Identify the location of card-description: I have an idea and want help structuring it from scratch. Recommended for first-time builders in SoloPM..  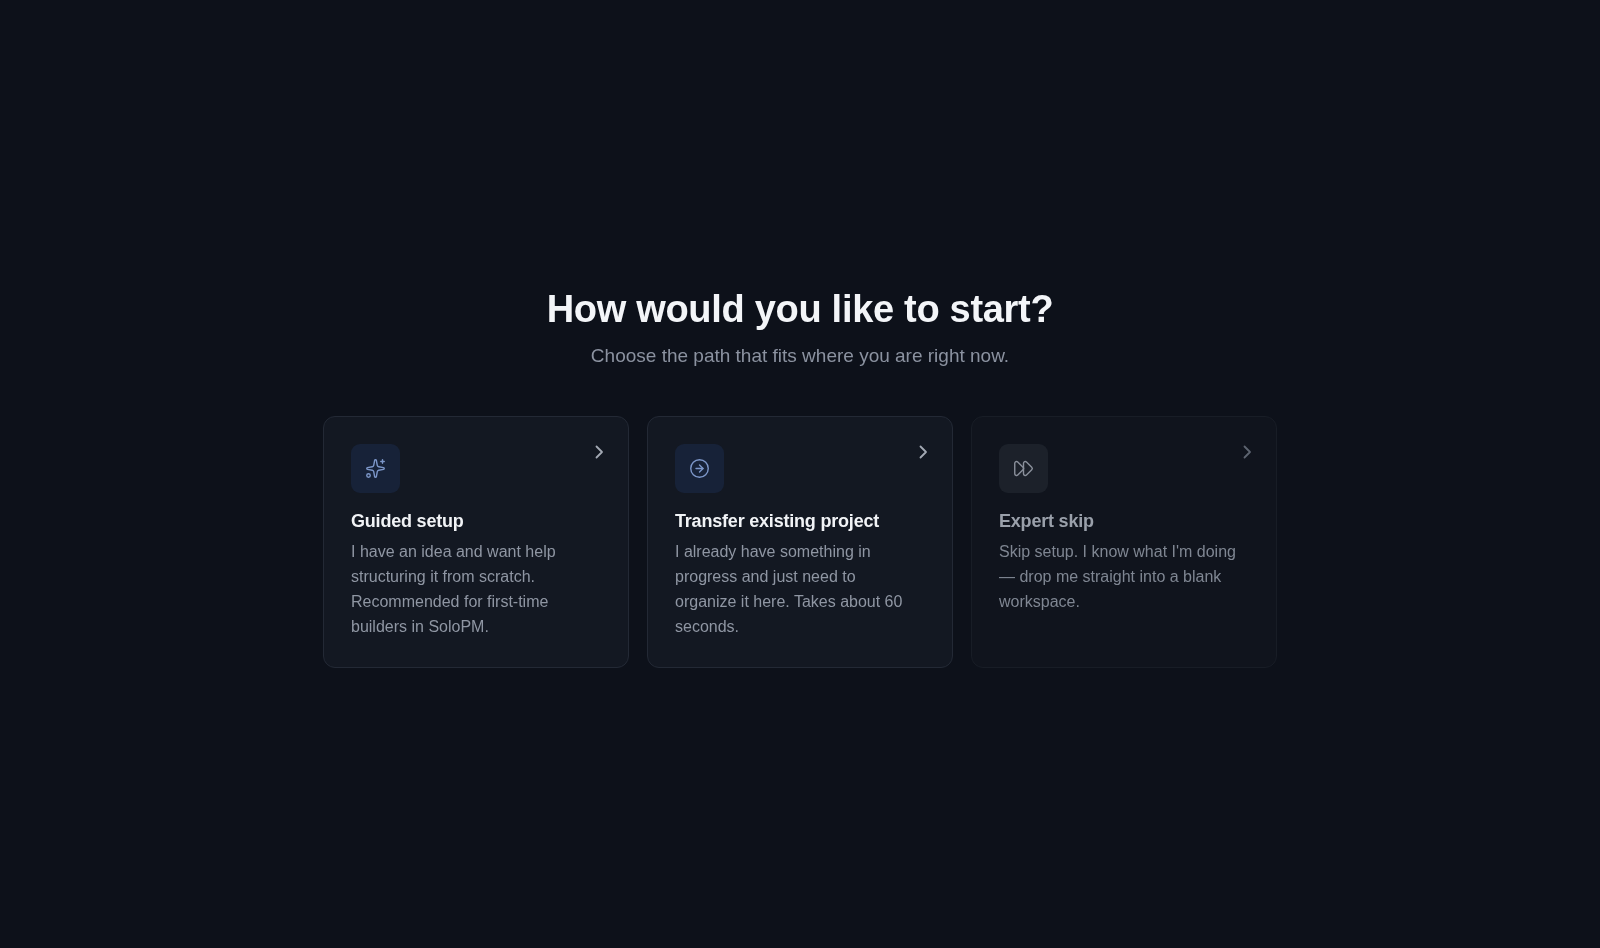
(454, 589).